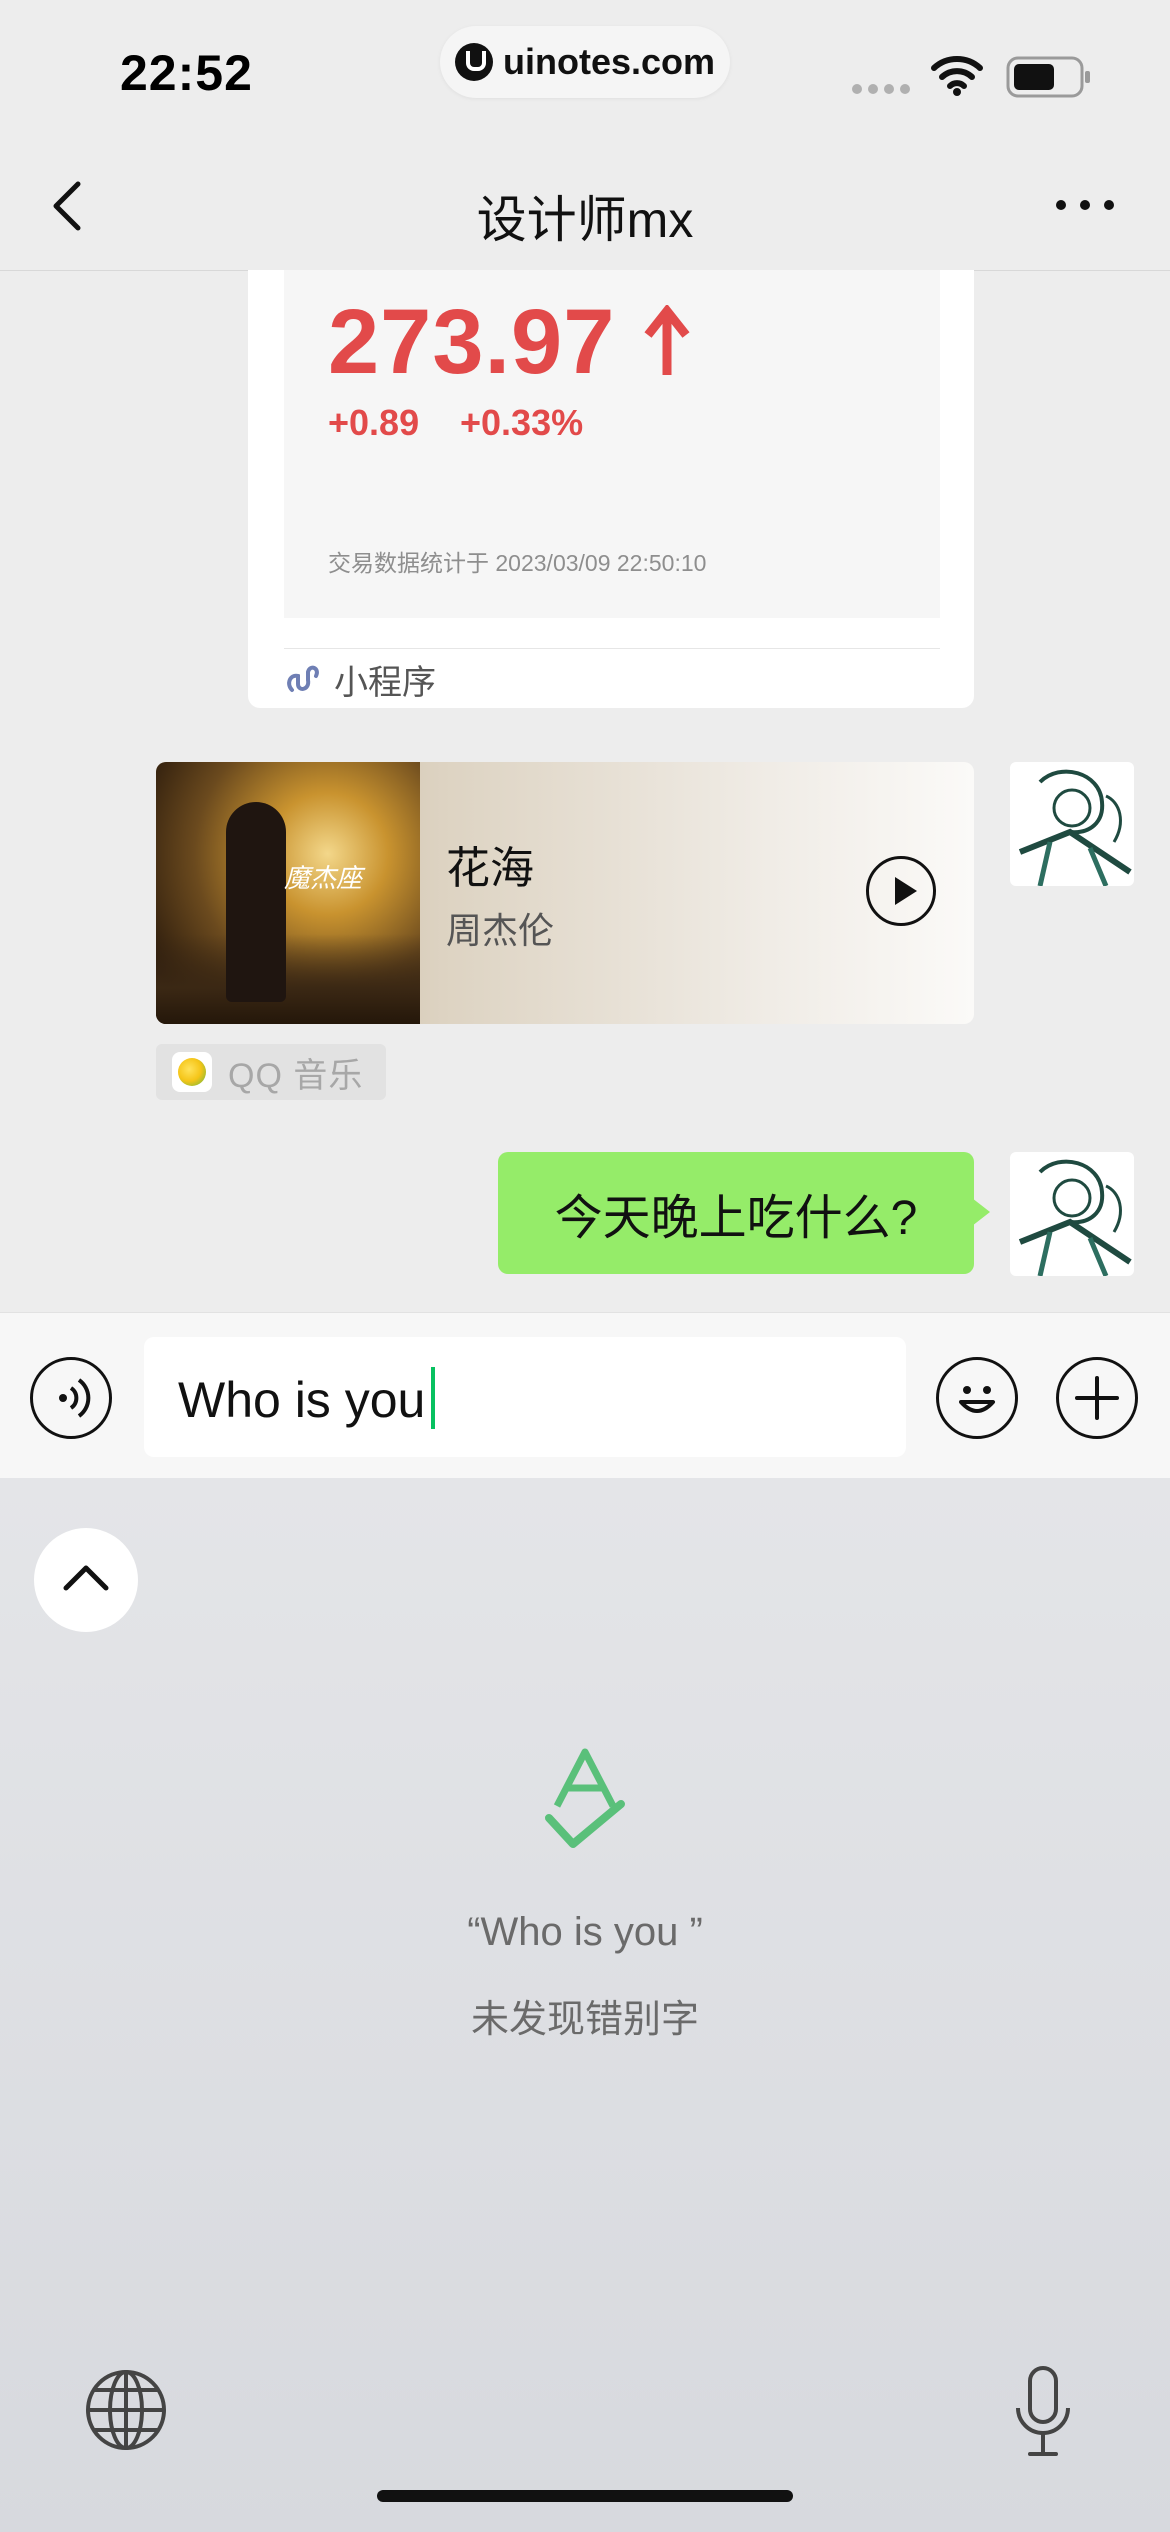 The width and height of the screenshot is (1170, 2532). I want to click on album-cover-image: 魔杰座, so click(288, 893).